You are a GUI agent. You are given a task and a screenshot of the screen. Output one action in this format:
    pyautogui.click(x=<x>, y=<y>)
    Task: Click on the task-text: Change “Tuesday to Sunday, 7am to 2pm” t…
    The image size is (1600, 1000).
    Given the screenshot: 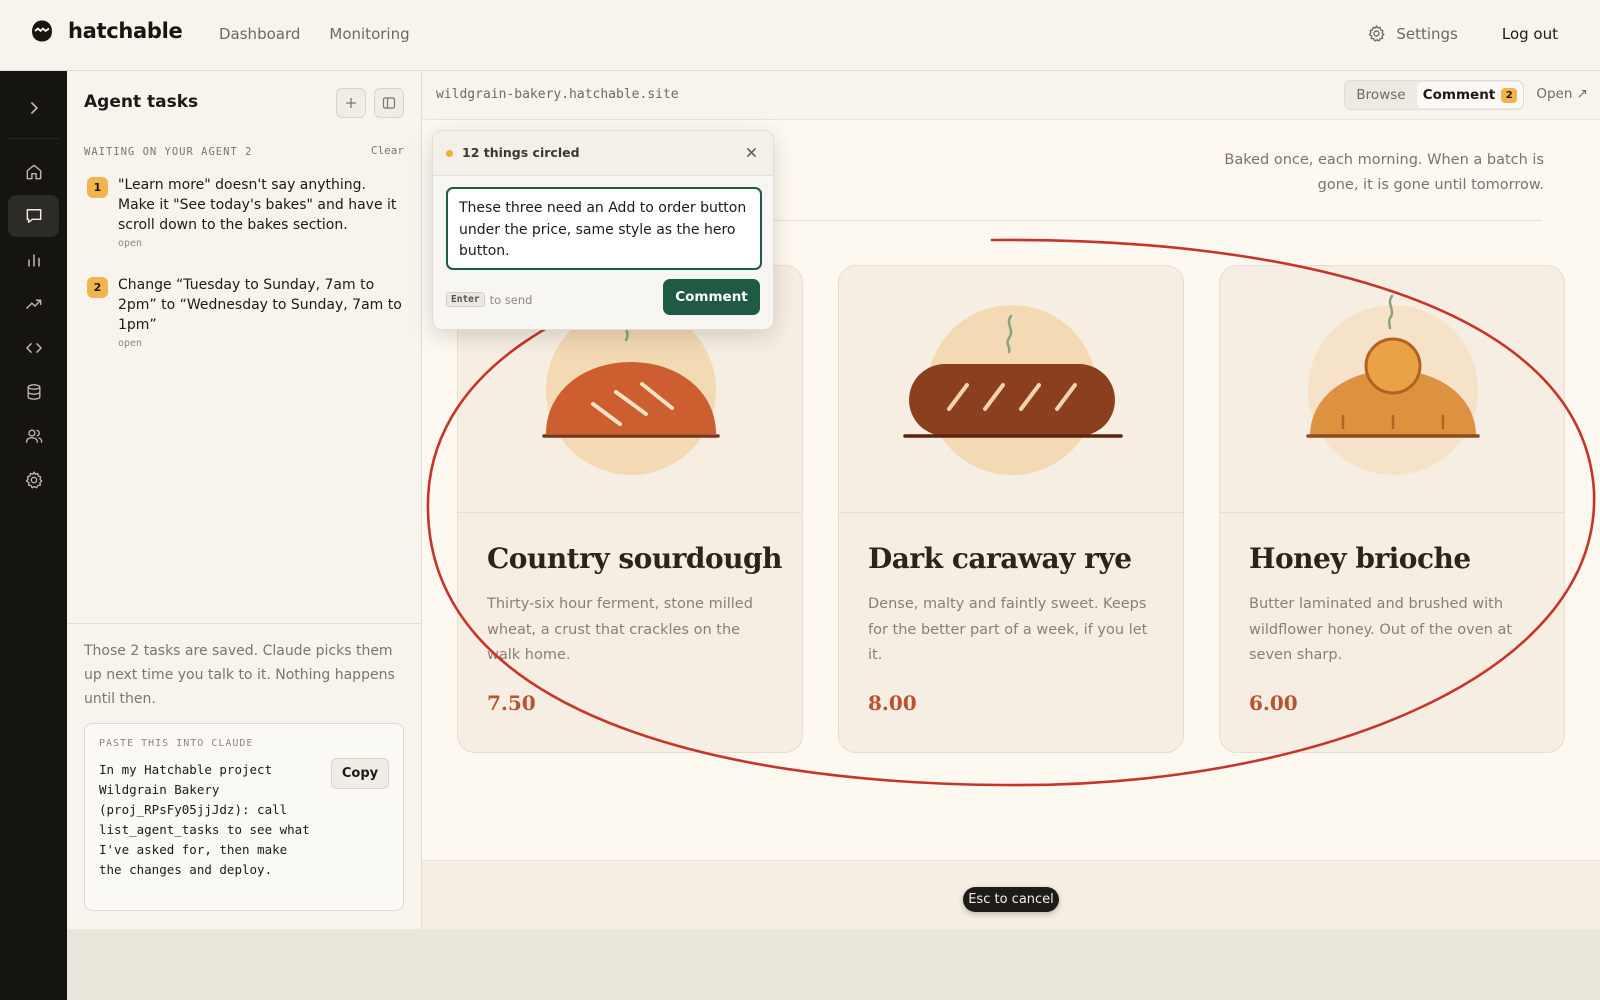 What is the action you would take?
    pyautogui.click(x=260, y=305)
    